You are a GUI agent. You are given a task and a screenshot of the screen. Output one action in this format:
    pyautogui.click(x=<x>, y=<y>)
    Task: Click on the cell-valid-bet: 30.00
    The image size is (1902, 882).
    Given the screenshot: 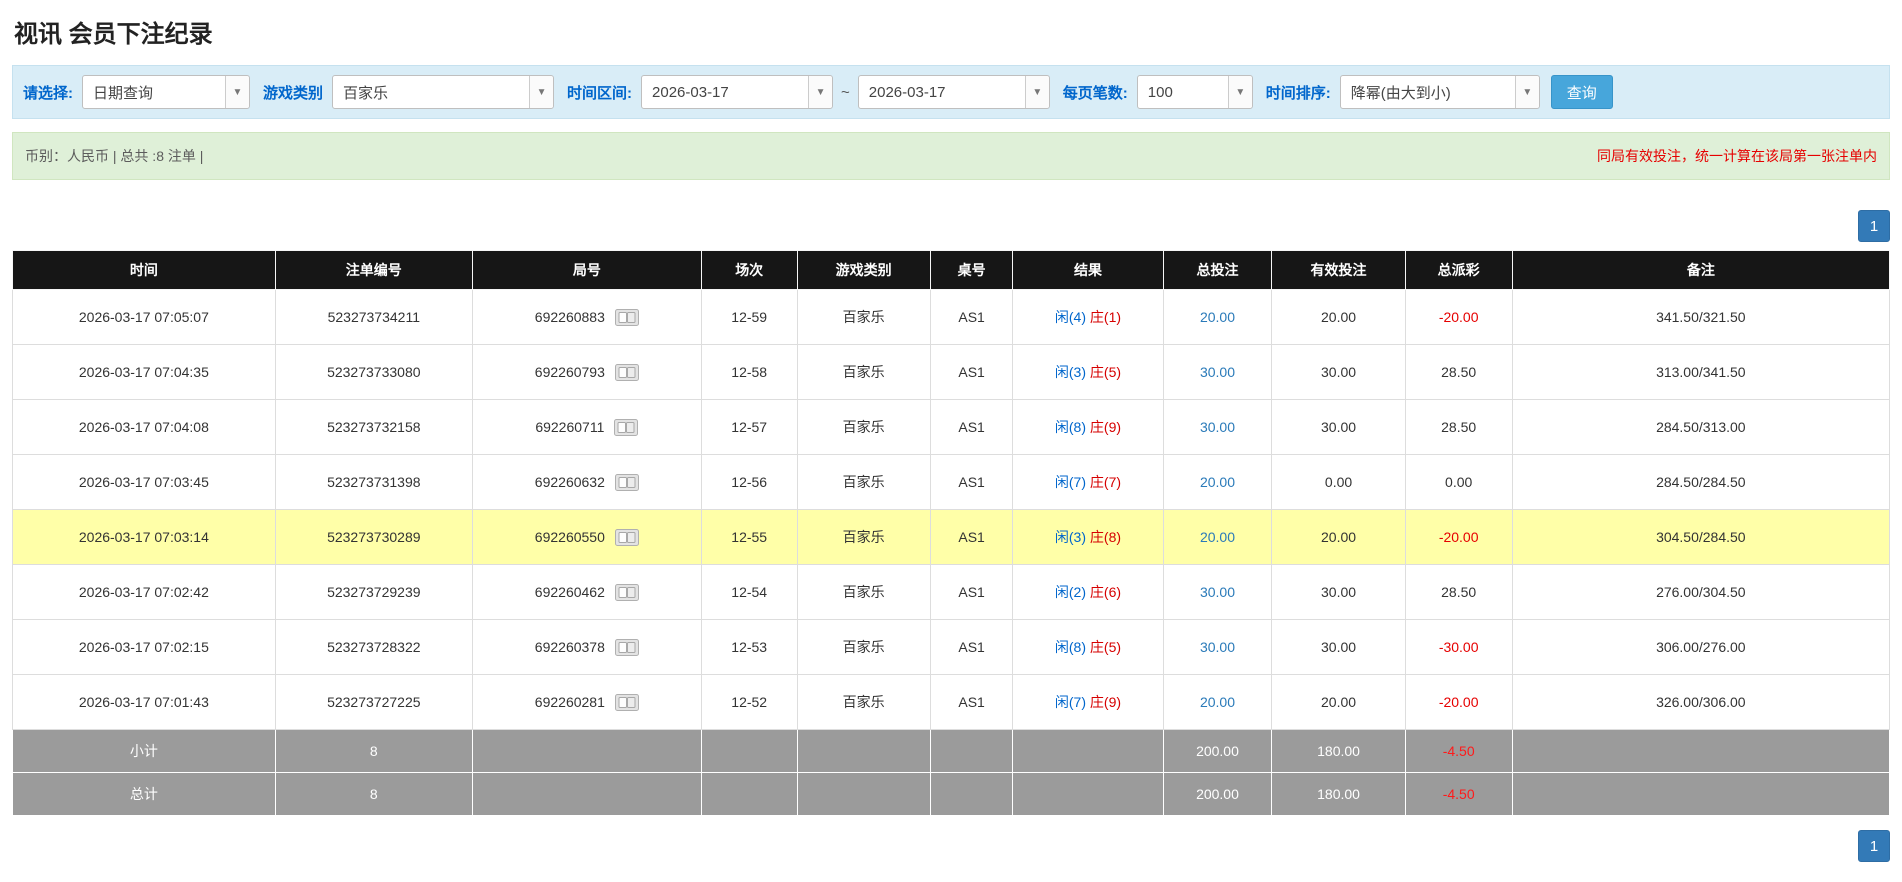 What is the action you would take?
    pyautogui.click(x=1338, y=427)
    